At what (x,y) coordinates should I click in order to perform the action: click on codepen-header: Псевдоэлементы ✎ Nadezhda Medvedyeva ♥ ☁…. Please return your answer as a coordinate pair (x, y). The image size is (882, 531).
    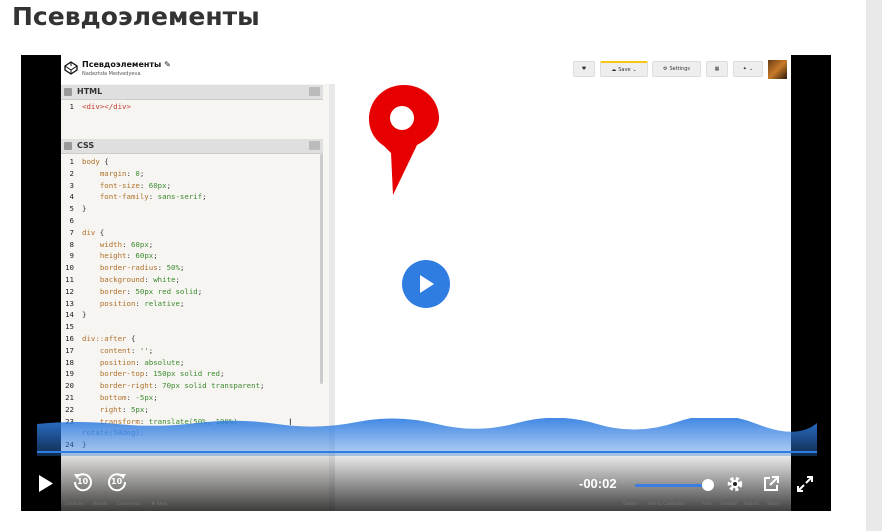
    Looking at the image, I should click on (426, 70).